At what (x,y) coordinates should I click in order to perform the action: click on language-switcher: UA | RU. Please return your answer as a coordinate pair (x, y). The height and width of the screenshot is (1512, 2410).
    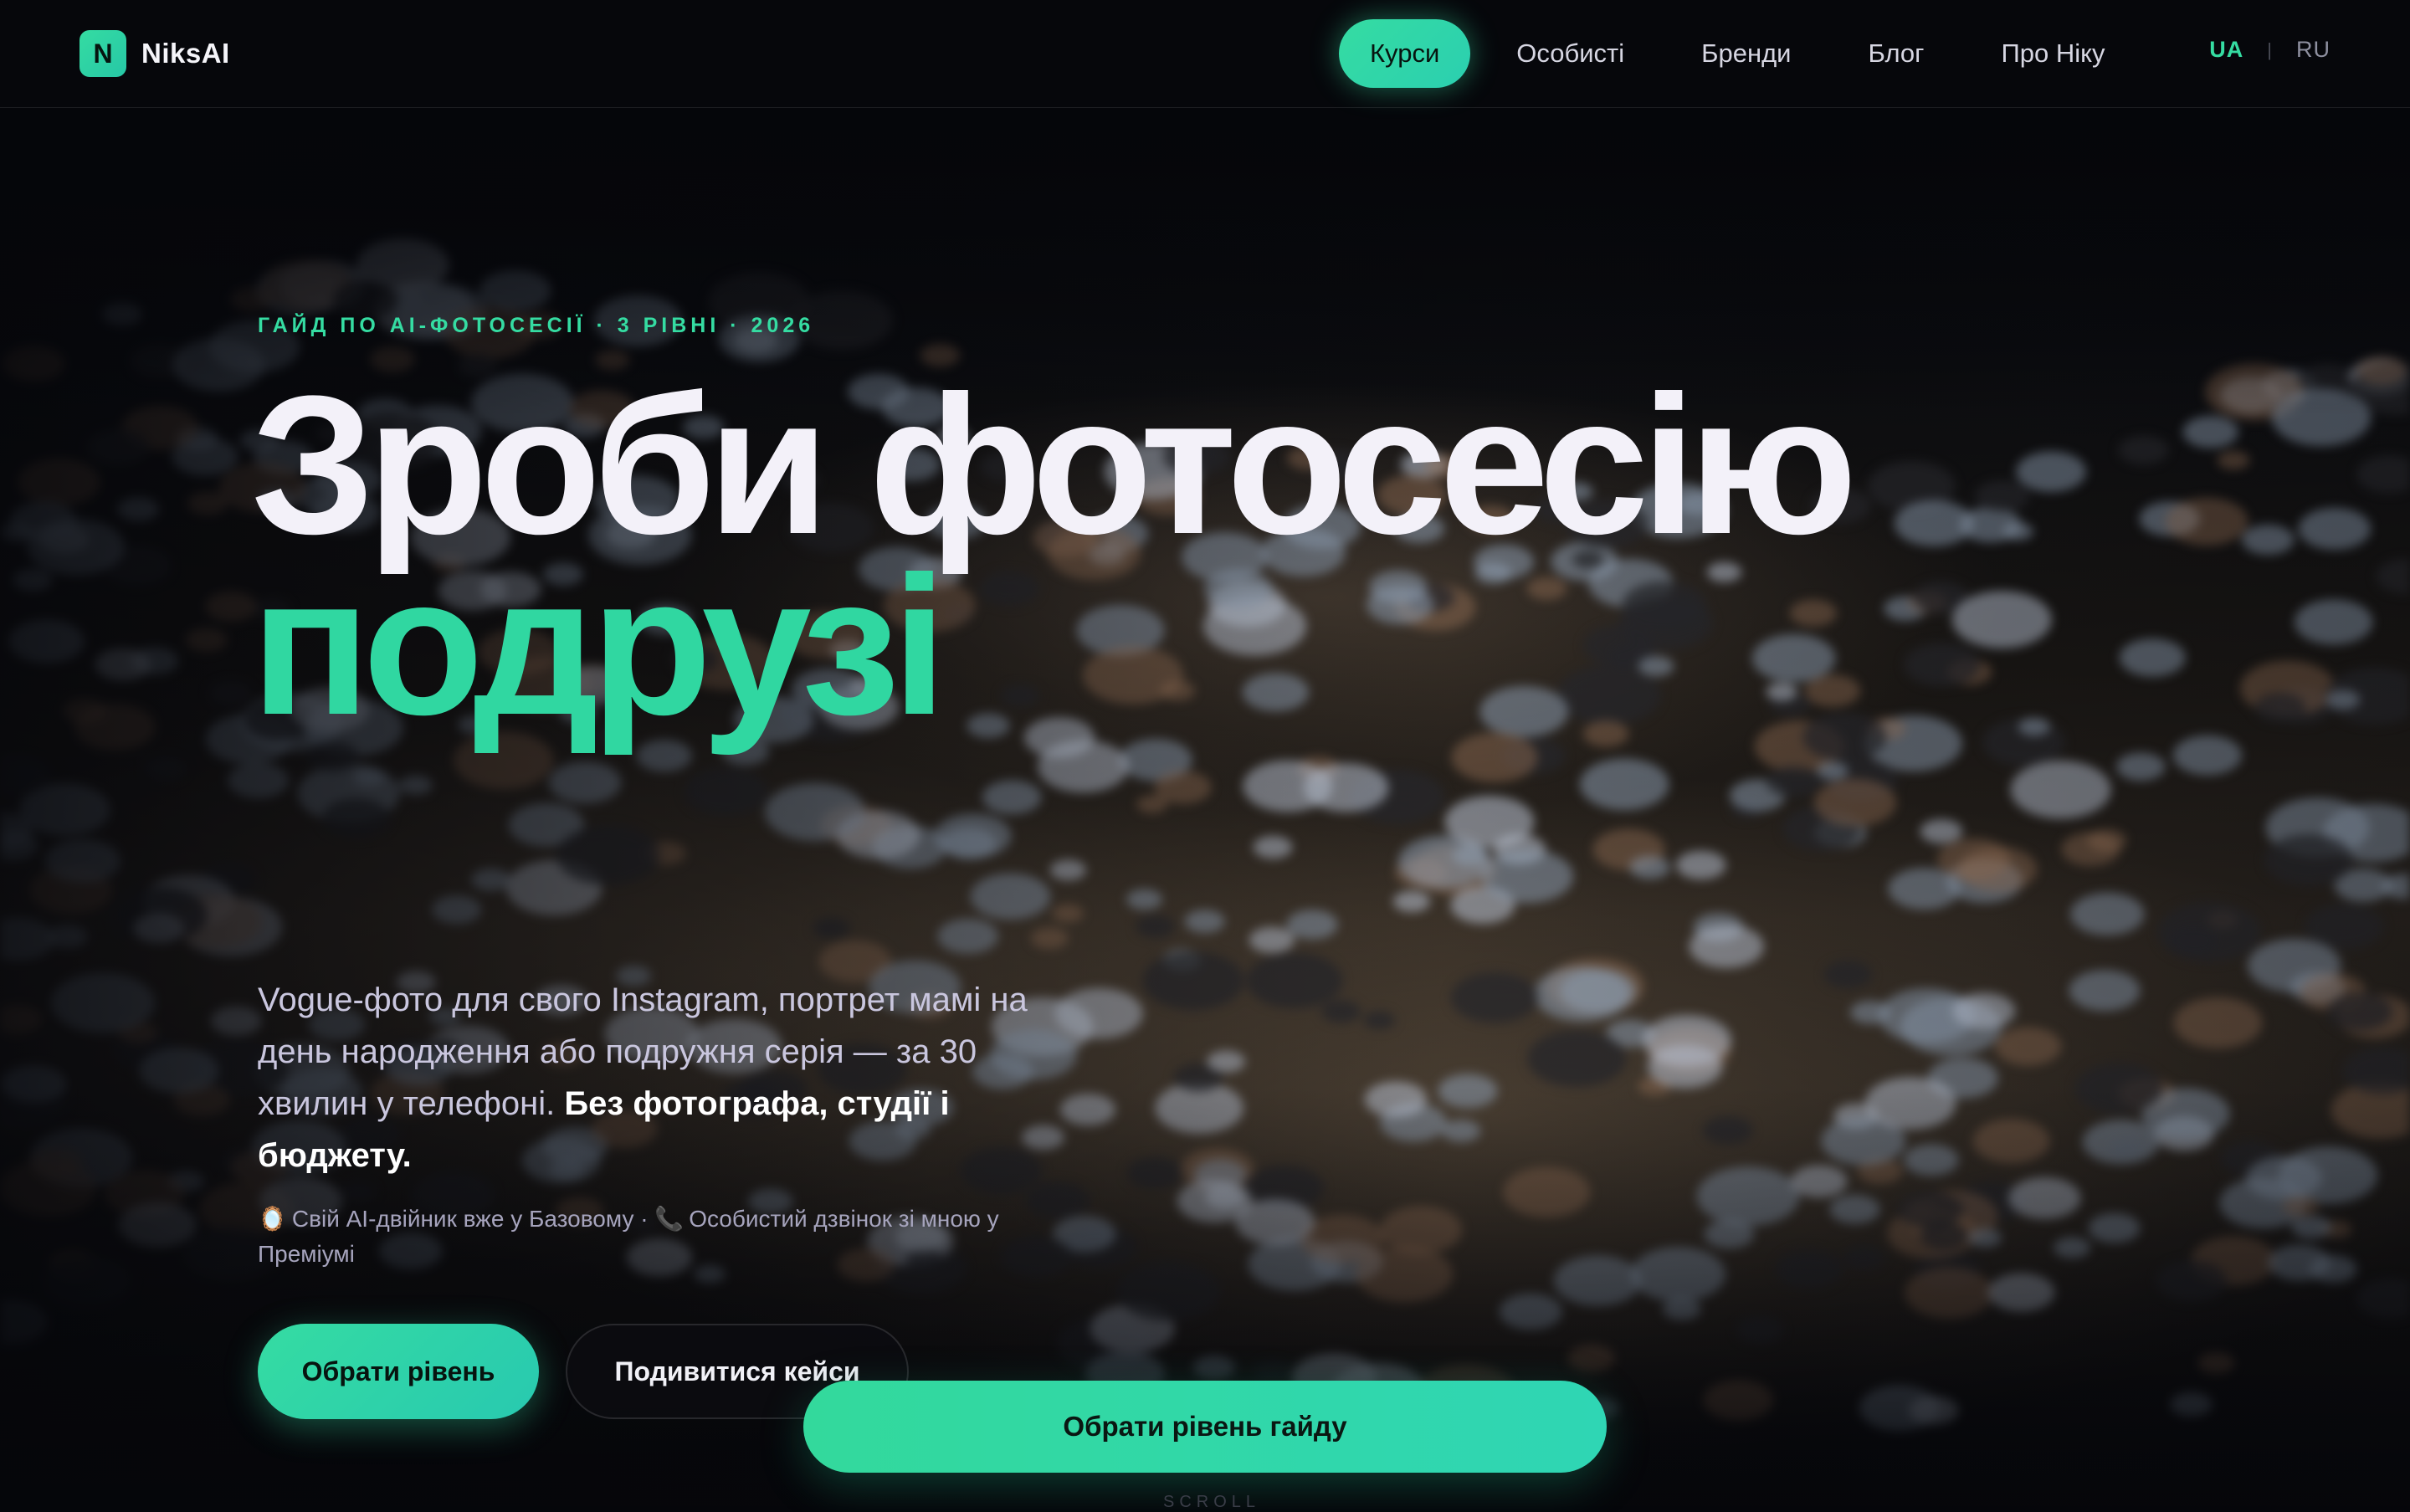
    Looking at the image, I should click on (2270, 50).